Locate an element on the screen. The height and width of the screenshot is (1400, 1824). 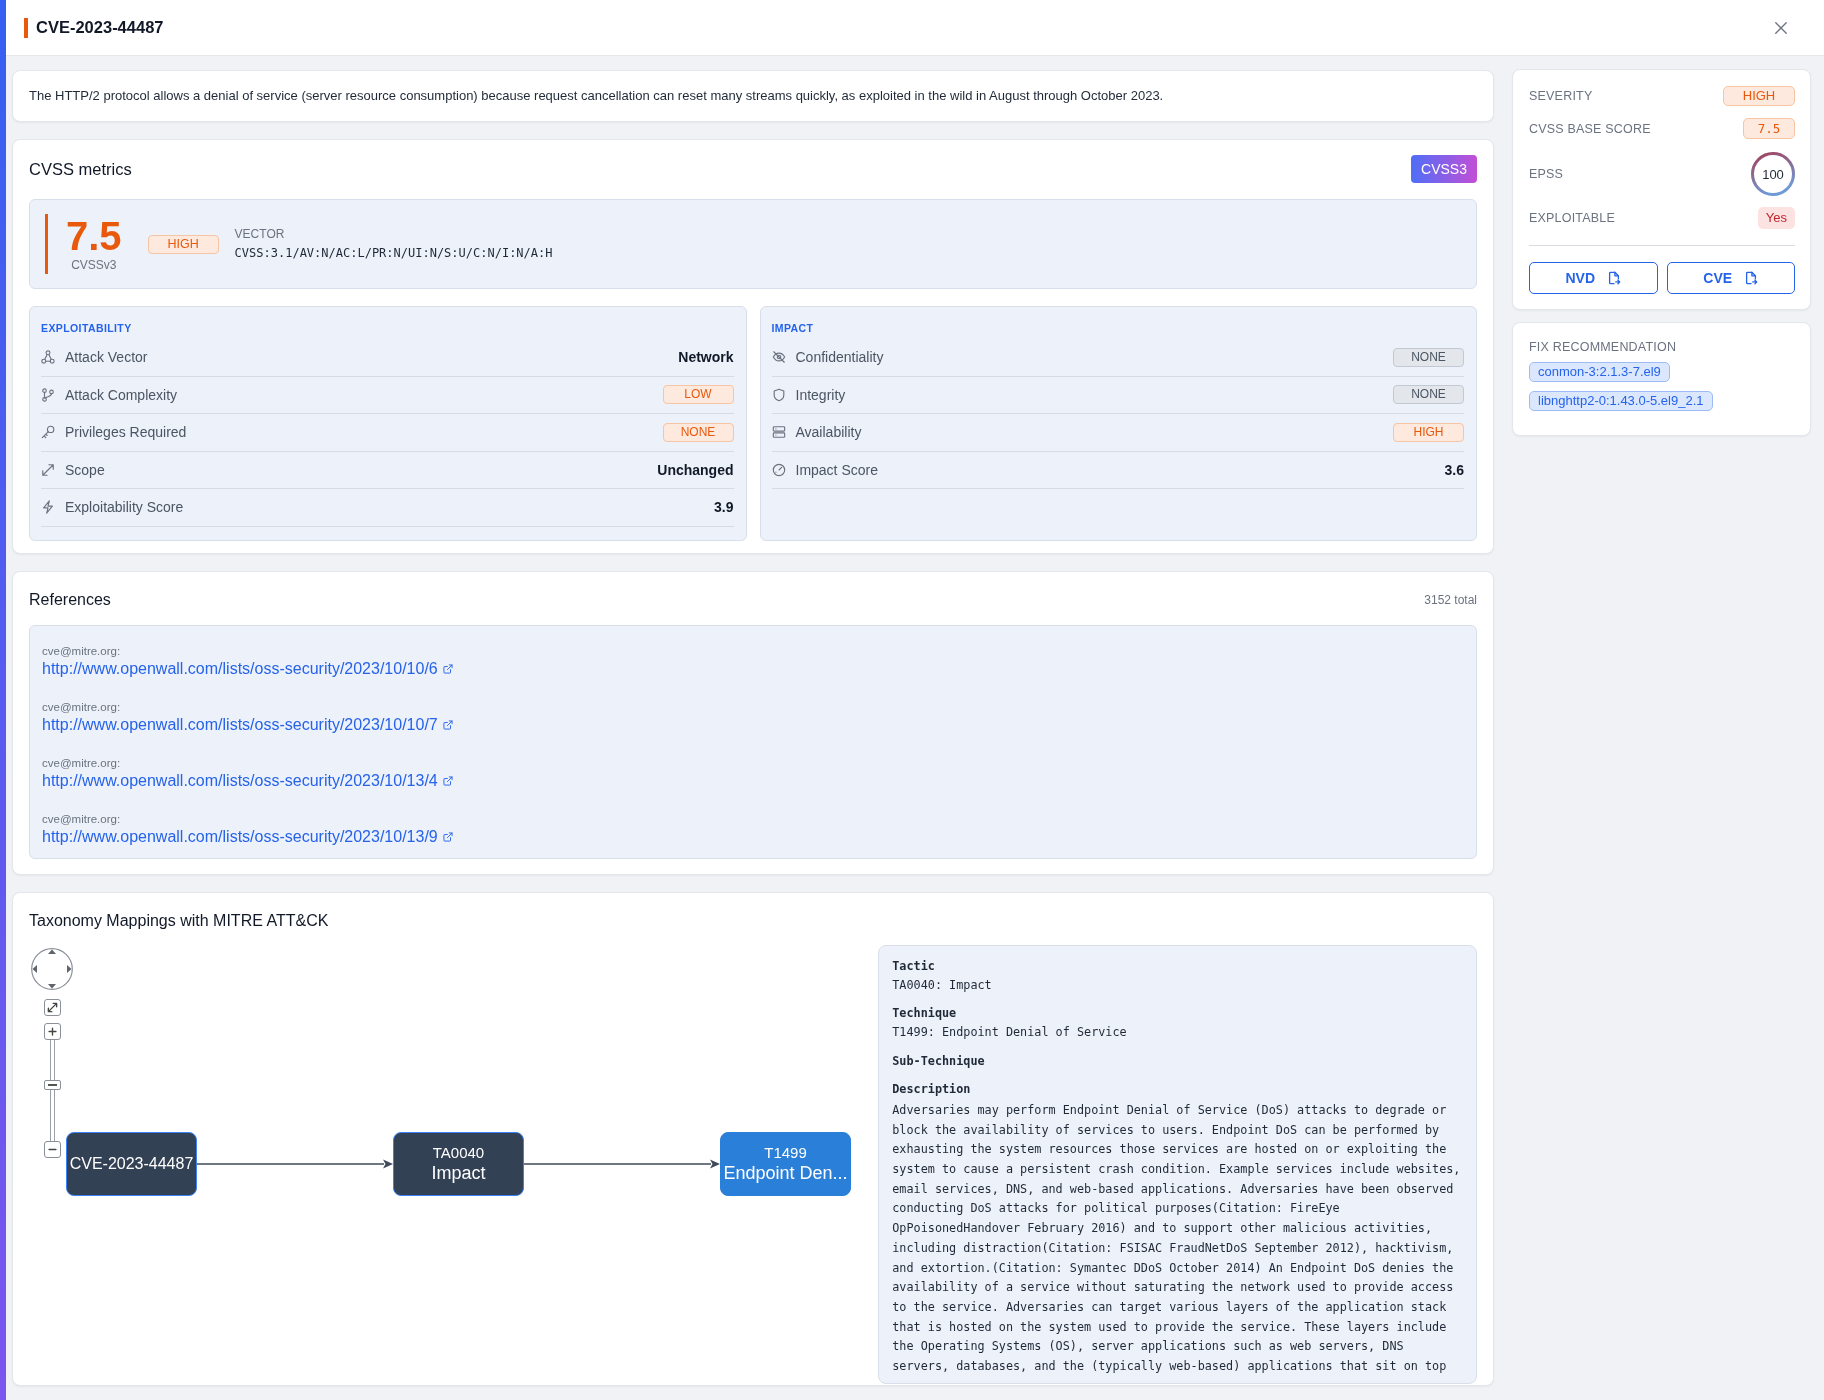
fact-label: EXPLOITABLE is located at coordinates (1572, 217).